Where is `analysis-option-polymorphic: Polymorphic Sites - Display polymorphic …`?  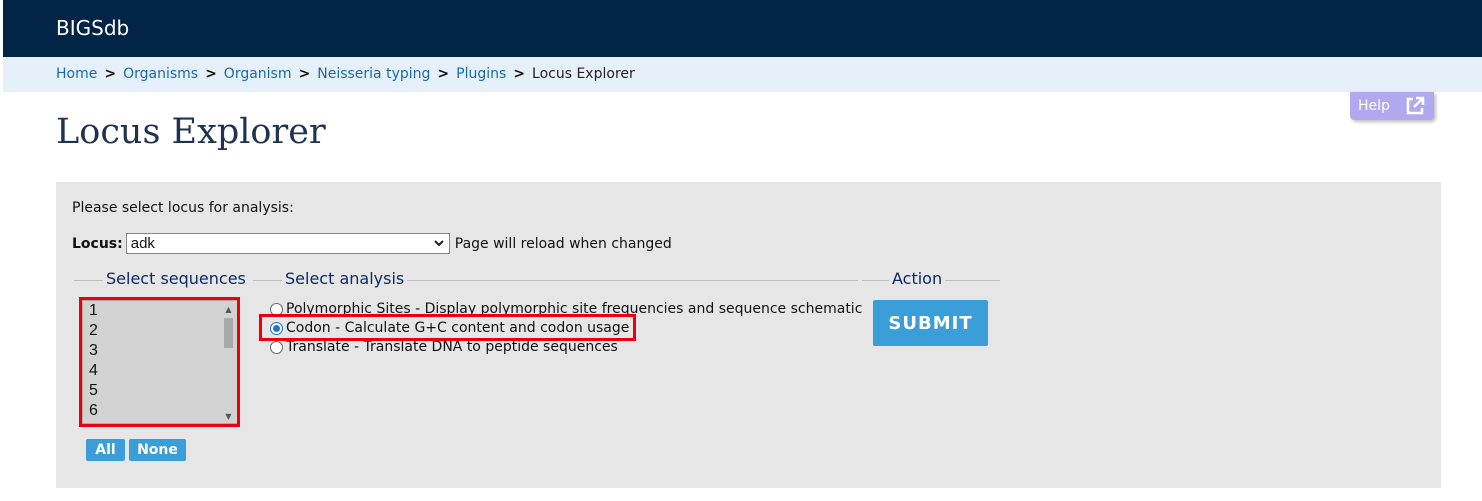
analysis-option-polymorphic: Polymorphic Sites - Display polymorphic … is located at coordinates (566, 309).